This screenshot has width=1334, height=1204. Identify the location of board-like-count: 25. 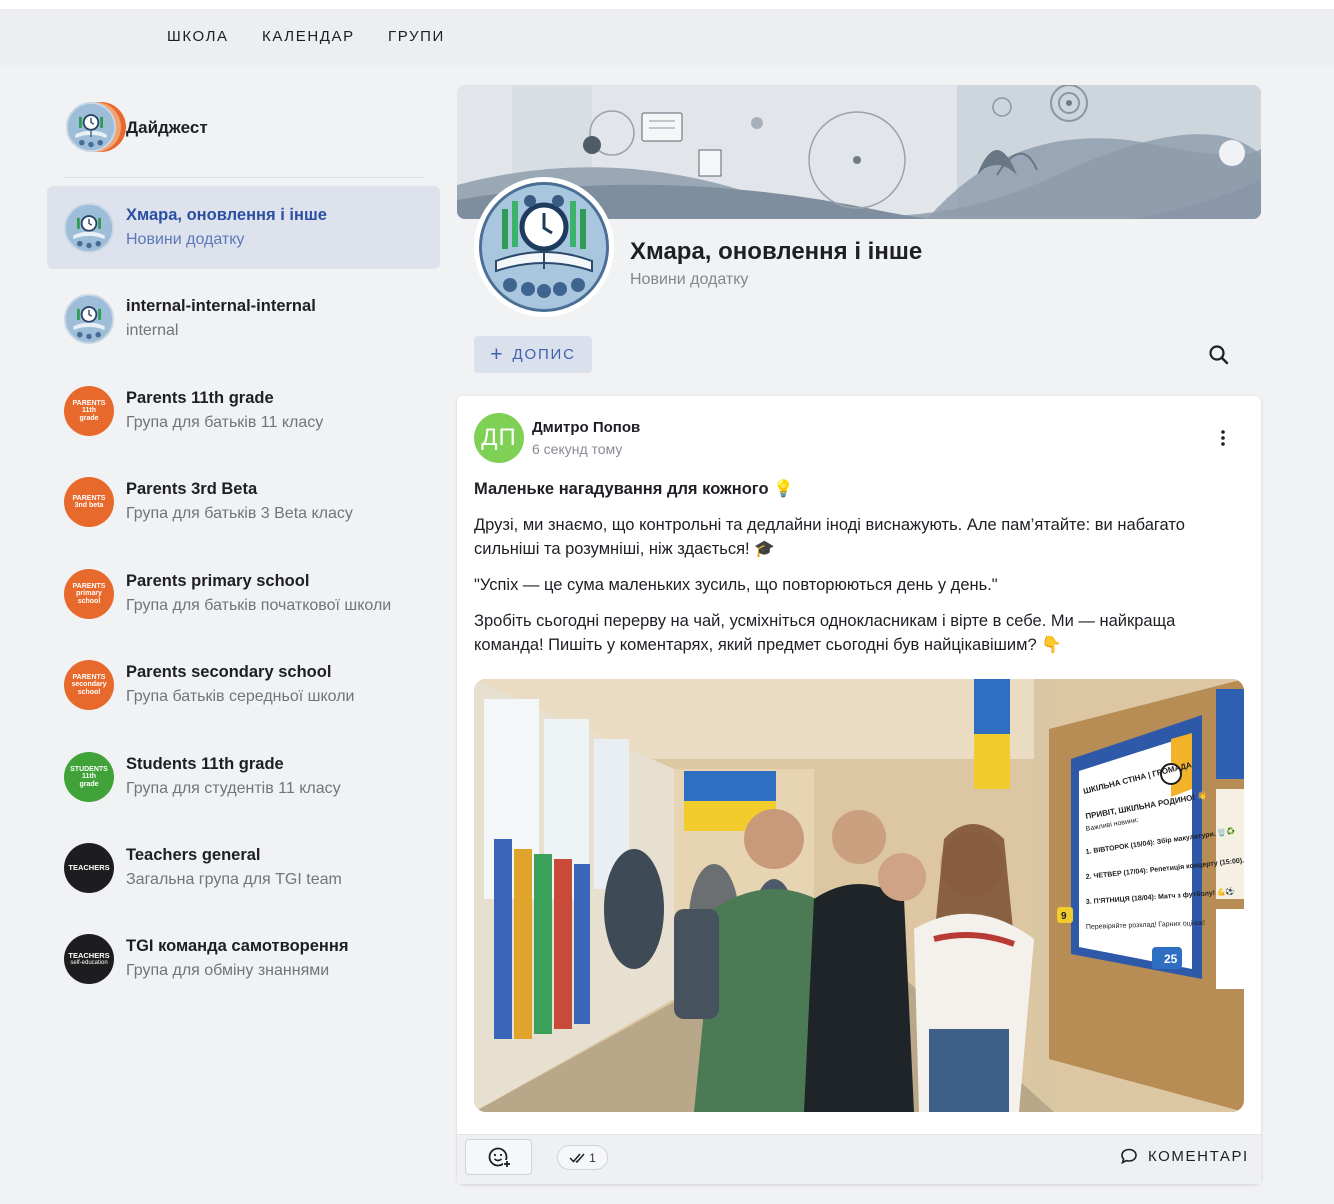
(1171, 959).